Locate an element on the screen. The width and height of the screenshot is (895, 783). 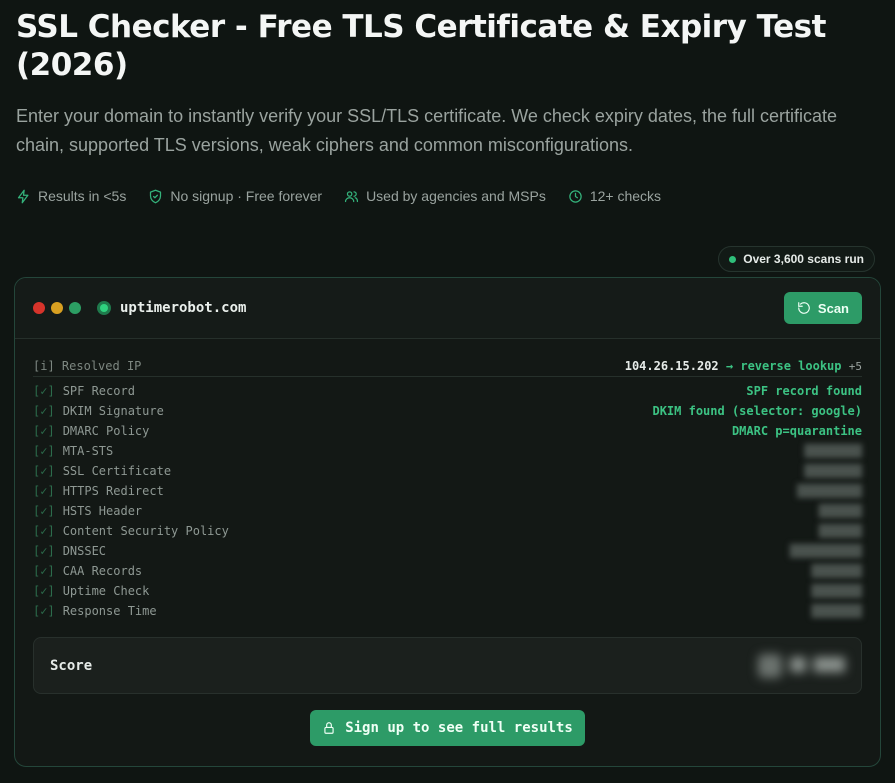
check-label: HSTS Header is located at coordinates (102, 511).